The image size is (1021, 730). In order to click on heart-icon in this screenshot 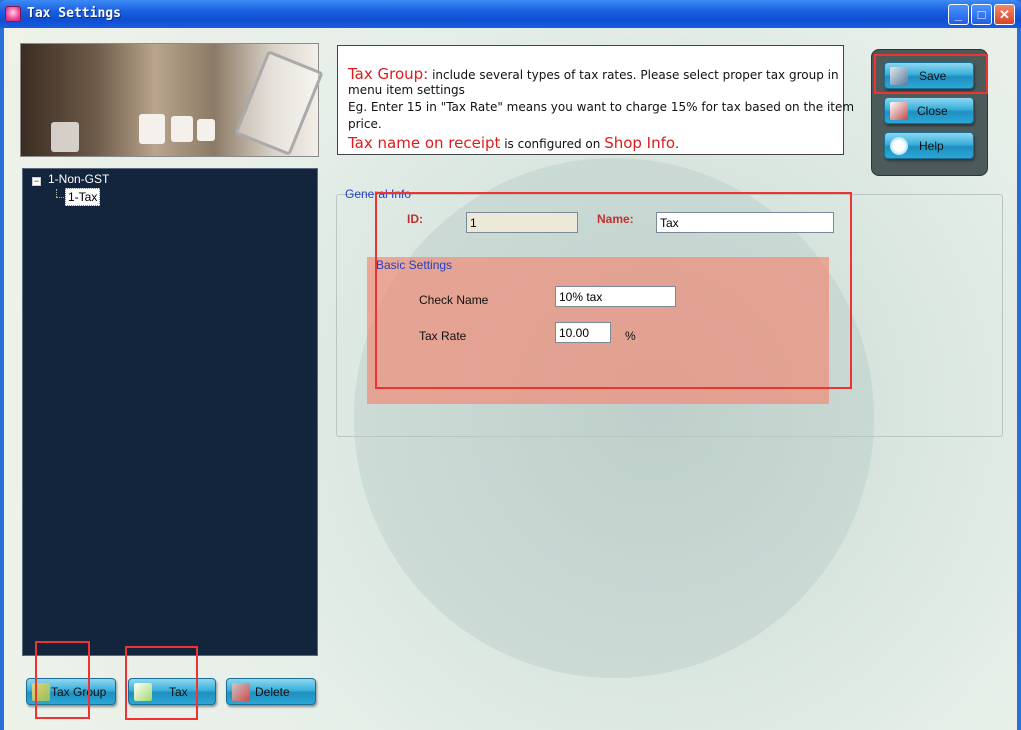, I will do `click(899, 146)`.